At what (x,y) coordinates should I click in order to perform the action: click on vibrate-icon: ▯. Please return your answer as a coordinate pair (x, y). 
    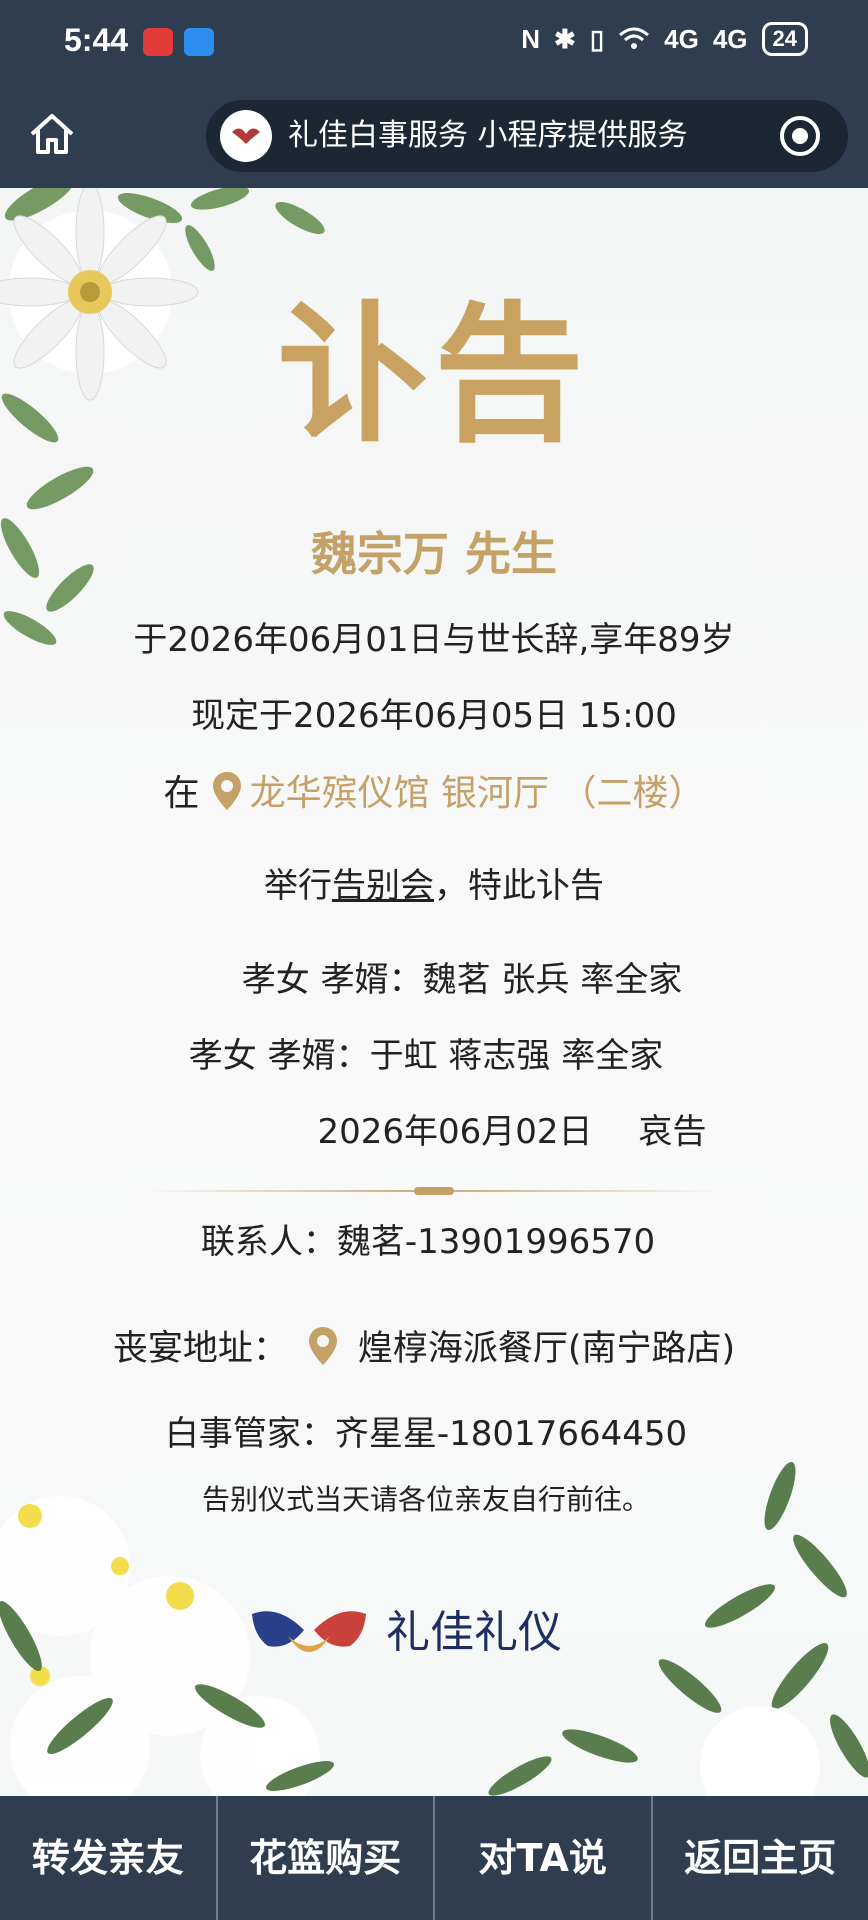
    Looking at the image, I should click on (597, 38).